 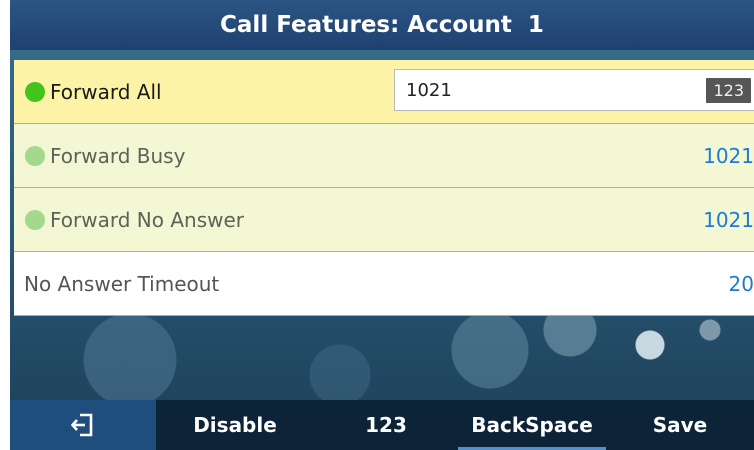 What do you see at coordinates (235, 425) in the screenshot?
I see `disable-button: Disable` at bounding box center [235, 425].